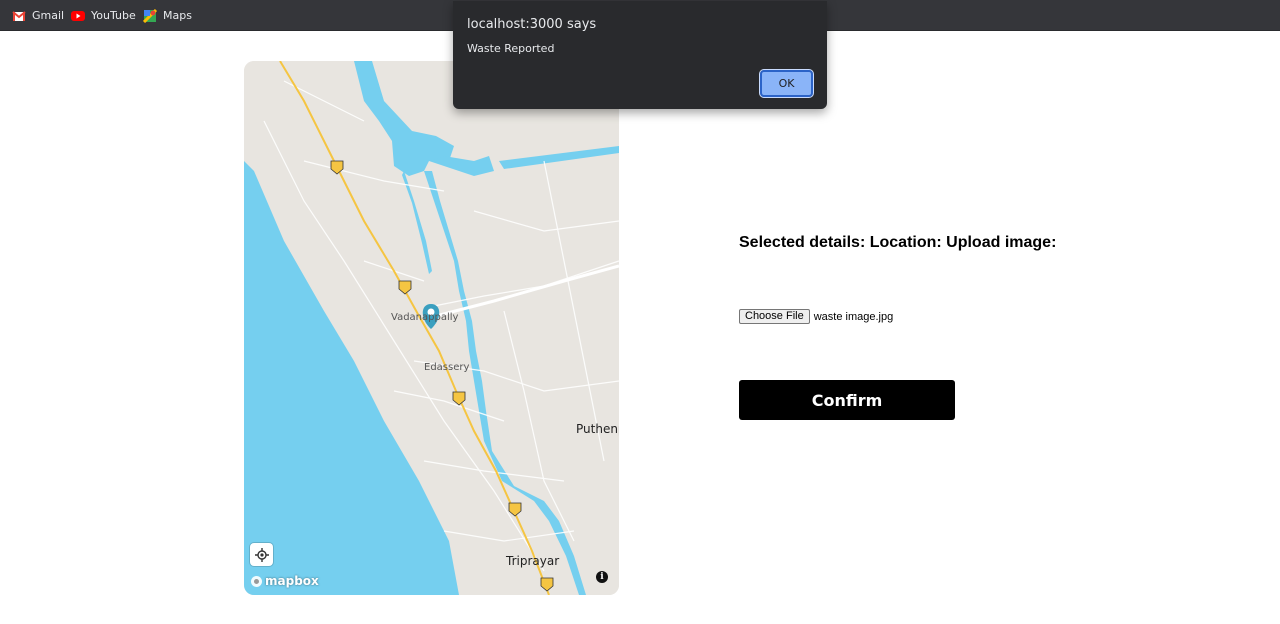  I want to click on choose-file-button: Choose File, so click(774, 316).